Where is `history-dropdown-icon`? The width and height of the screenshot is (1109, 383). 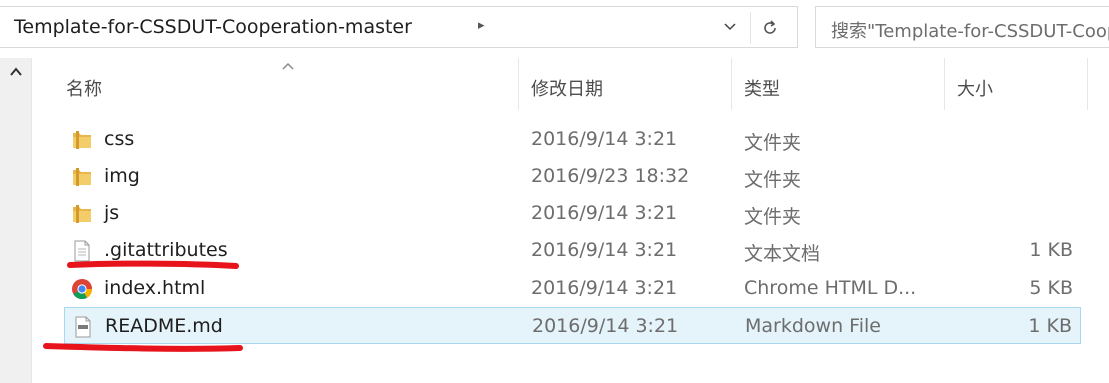 history-dropdown-icon is located at coordinates (730, 28).